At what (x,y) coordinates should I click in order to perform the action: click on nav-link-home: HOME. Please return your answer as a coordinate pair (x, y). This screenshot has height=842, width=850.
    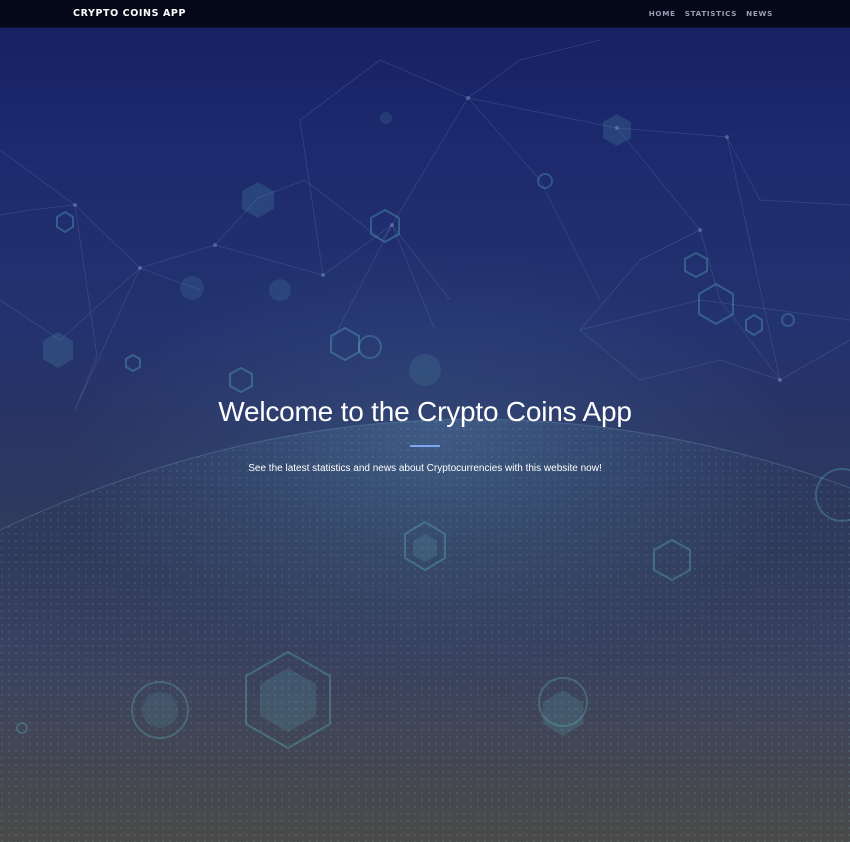
    Looking at the image, I should click on (662, 14).